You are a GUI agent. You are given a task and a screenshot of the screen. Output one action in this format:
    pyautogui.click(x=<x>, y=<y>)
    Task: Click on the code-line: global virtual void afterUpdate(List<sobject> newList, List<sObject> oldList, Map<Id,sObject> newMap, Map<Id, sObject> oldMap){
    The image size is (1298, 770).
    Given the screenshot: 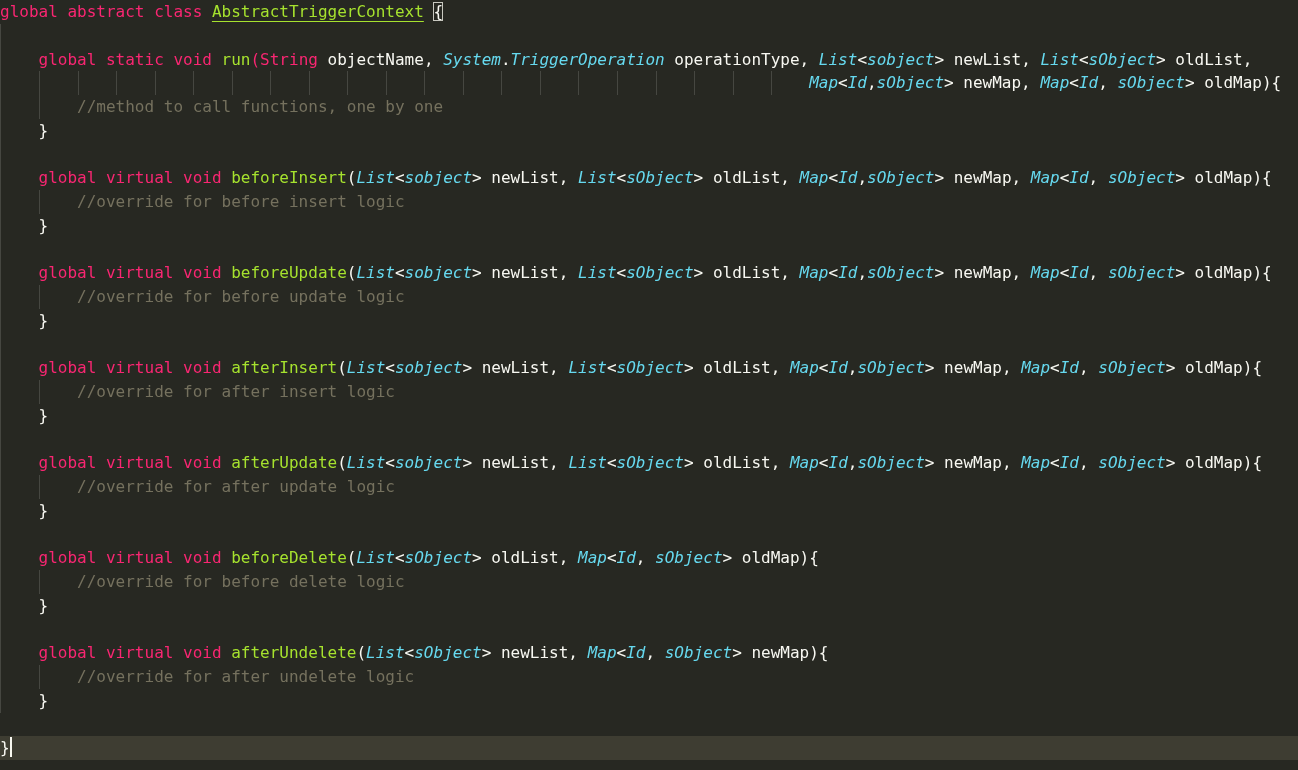 What is the action you would take?
    pyautogui.click(x=649, y=463)
    